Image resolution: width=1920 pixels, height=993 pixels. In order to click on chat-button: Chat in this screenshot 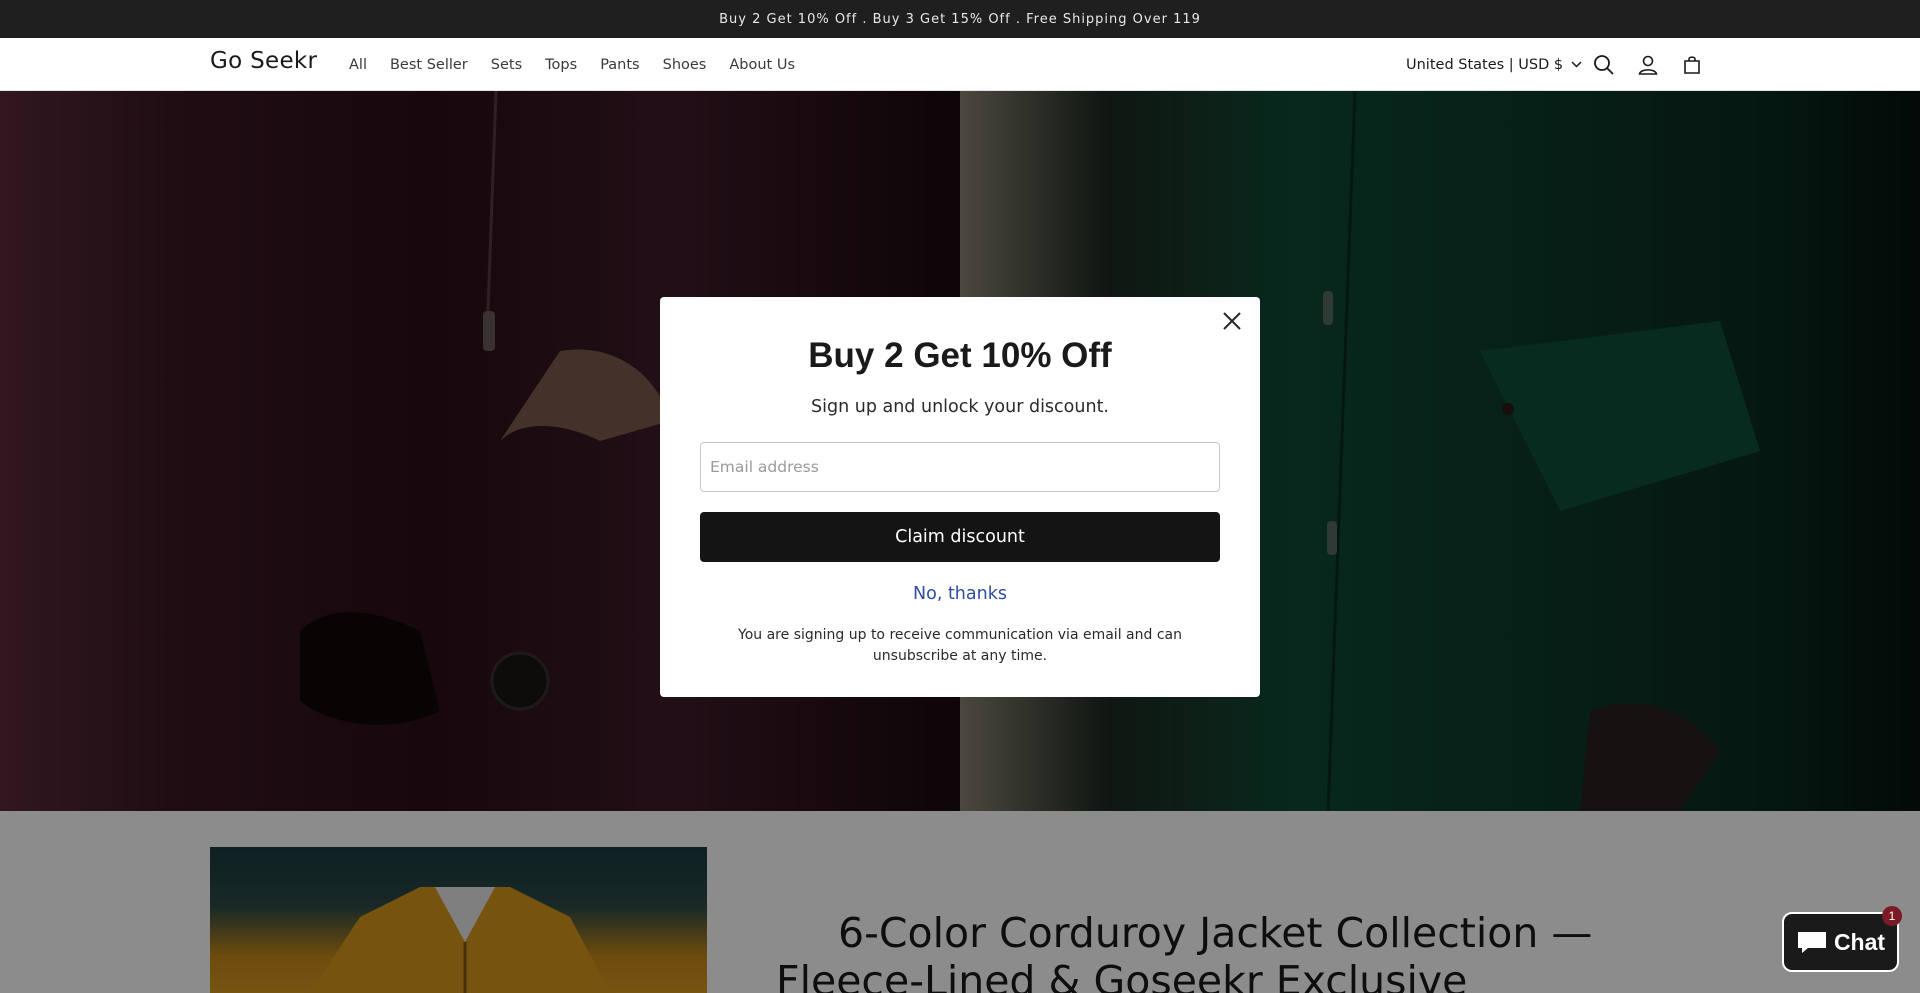, I will do `click(1840, 942)`.